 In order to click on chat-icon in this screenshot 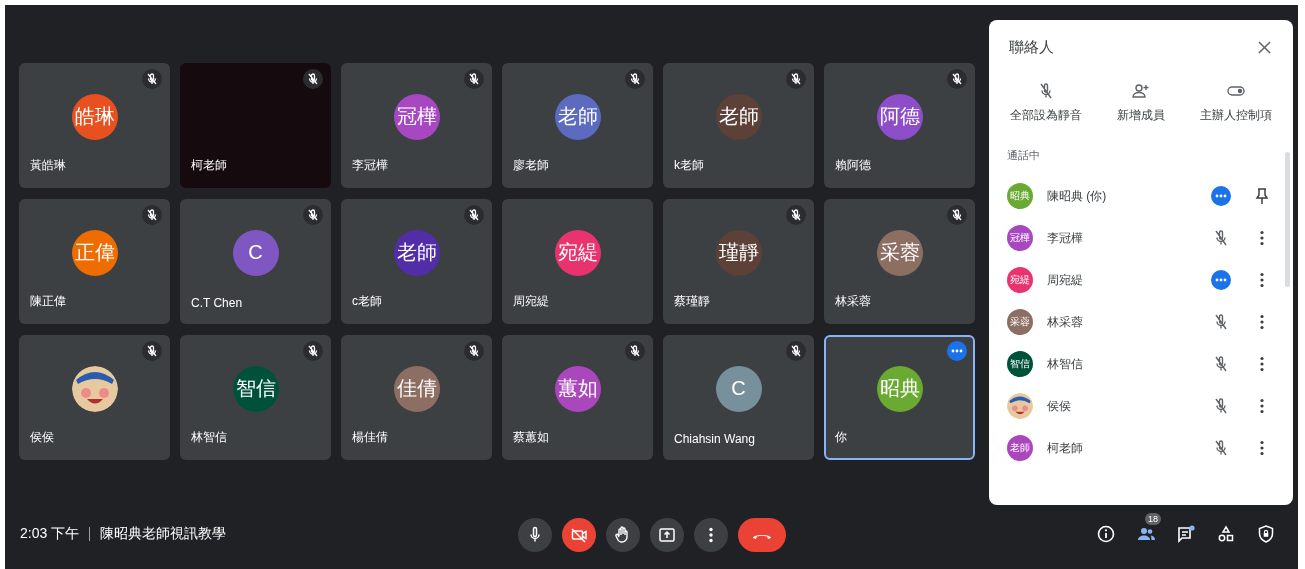, I will do `click(1186, 534)`.